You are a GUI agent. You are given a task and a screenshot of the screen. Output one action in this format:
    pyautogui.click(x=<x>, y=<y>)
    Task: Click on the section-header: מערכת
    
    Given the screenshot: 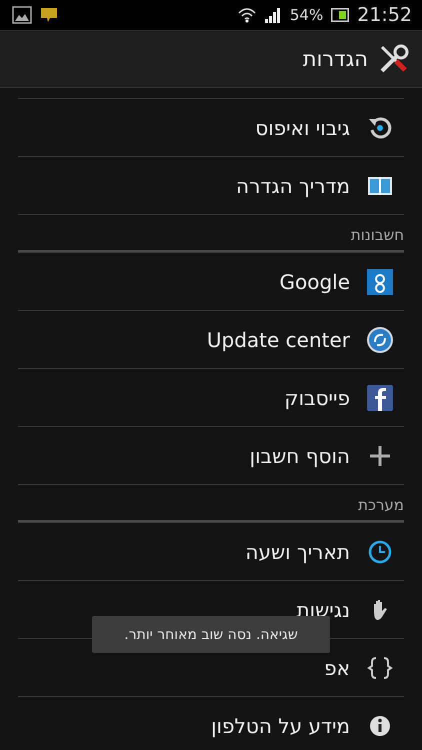 What is the action you would take?
    pyautogui.click(x=381, y=505)
    